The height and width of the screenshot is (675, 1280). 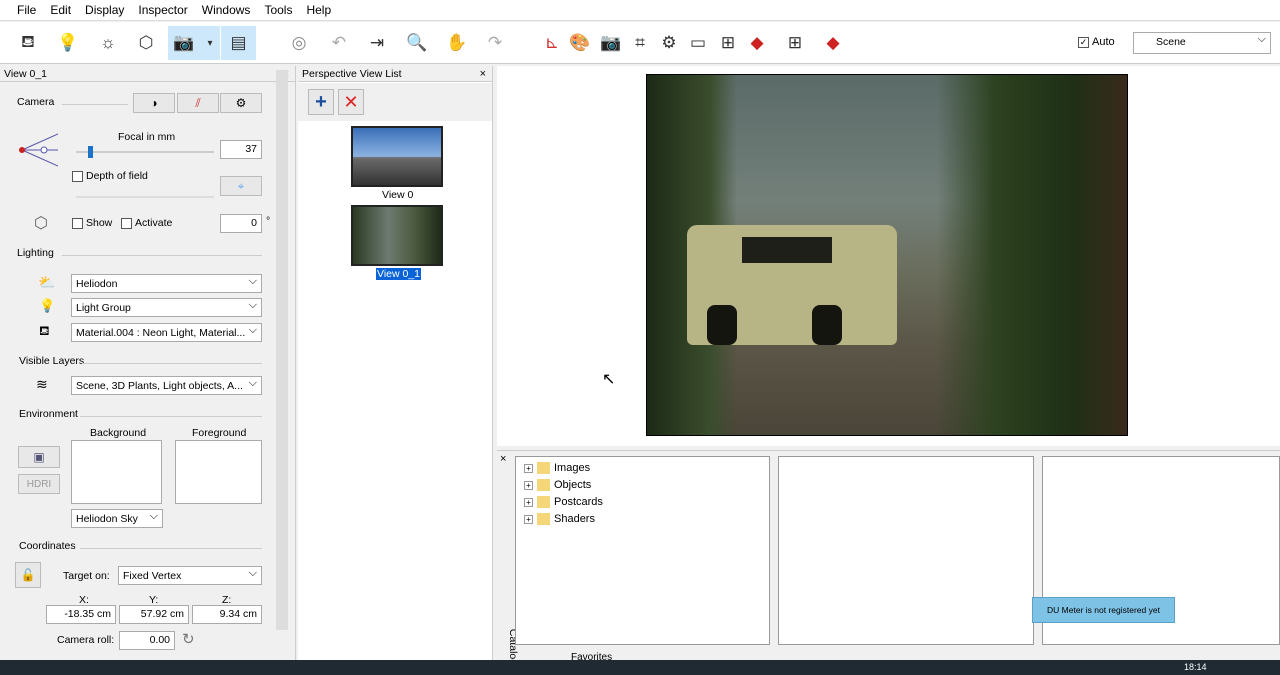 I want to click on camera-color-button: ⫽, so click(x=198, y=103).